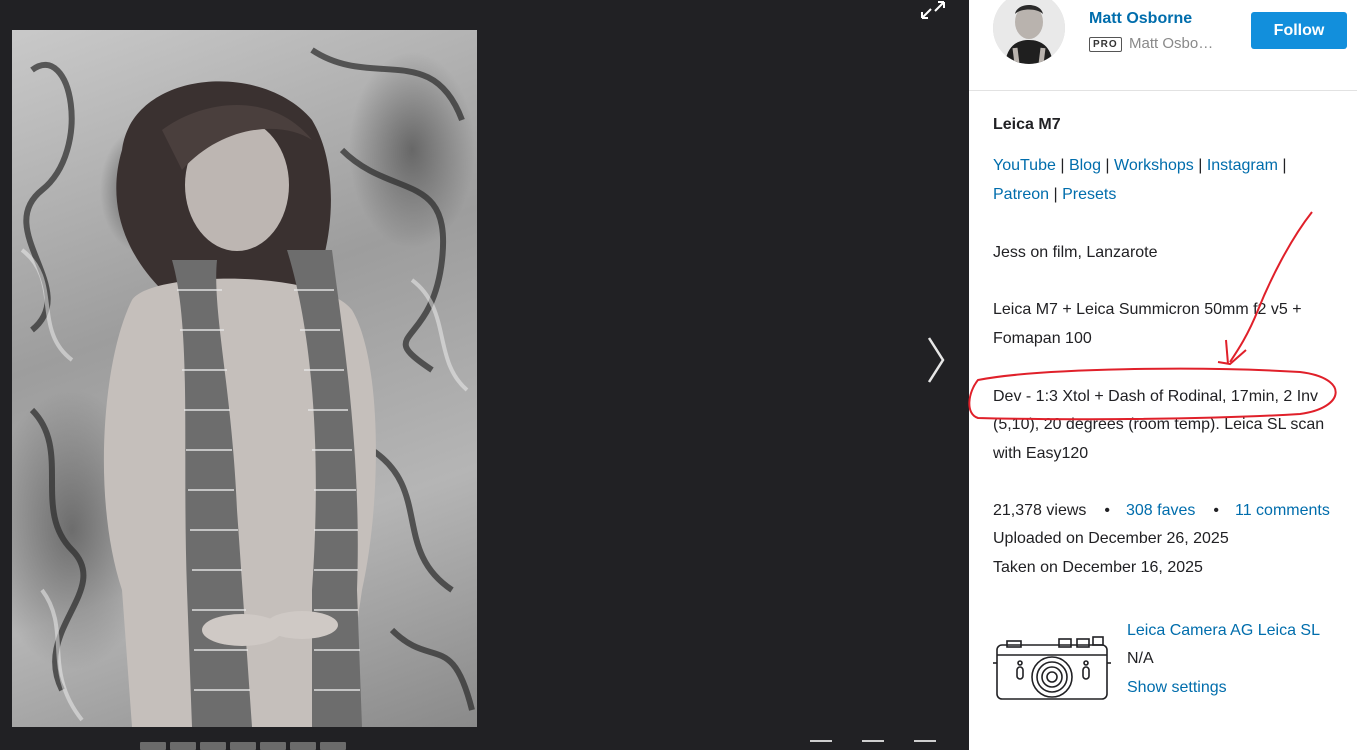 Image resolution: width=1357 pixels, height=750 pixels. Describe the element at coordinates (1177, 688) in the screenshot. I see `show-settings-link: Show settings` at that location.